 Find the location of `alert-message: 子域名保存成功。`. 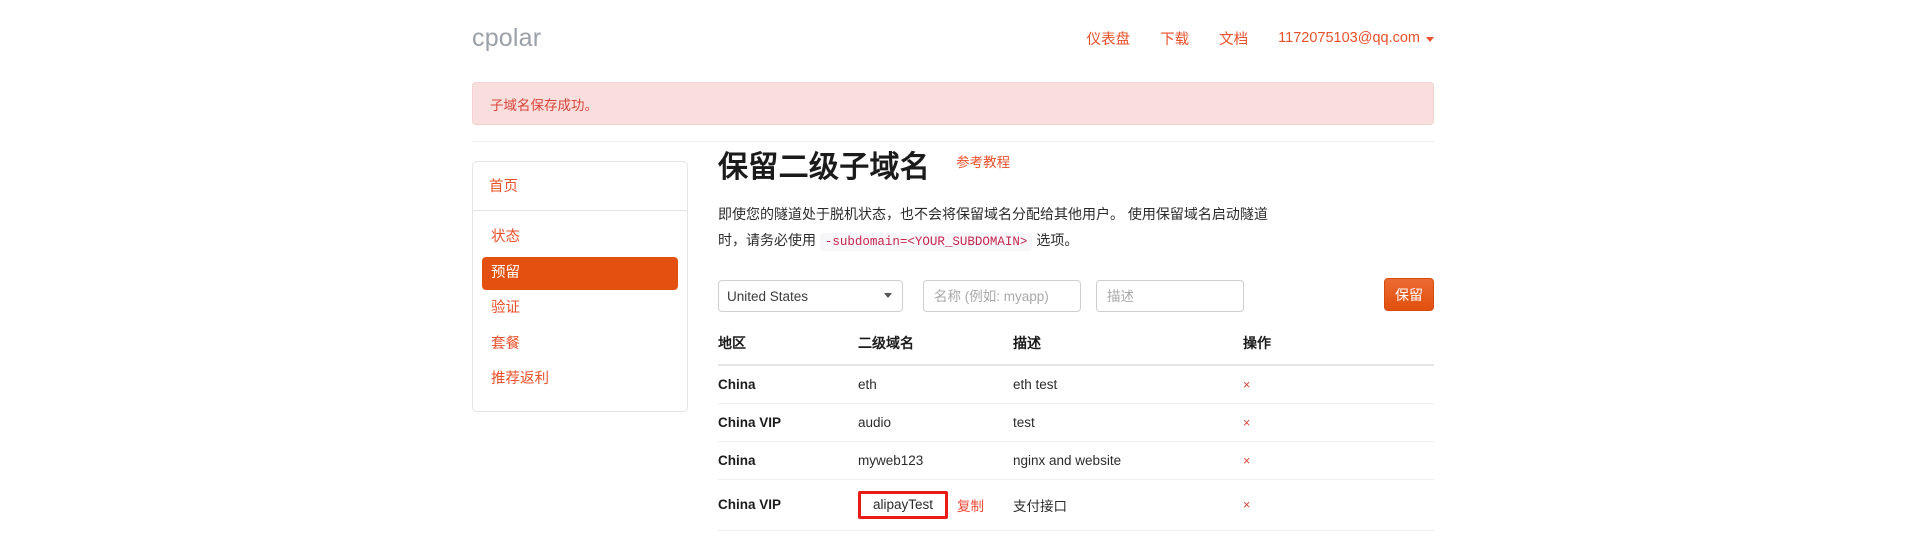

alert-message: 子域名保存成功。 is located at coordinates (544, 105).